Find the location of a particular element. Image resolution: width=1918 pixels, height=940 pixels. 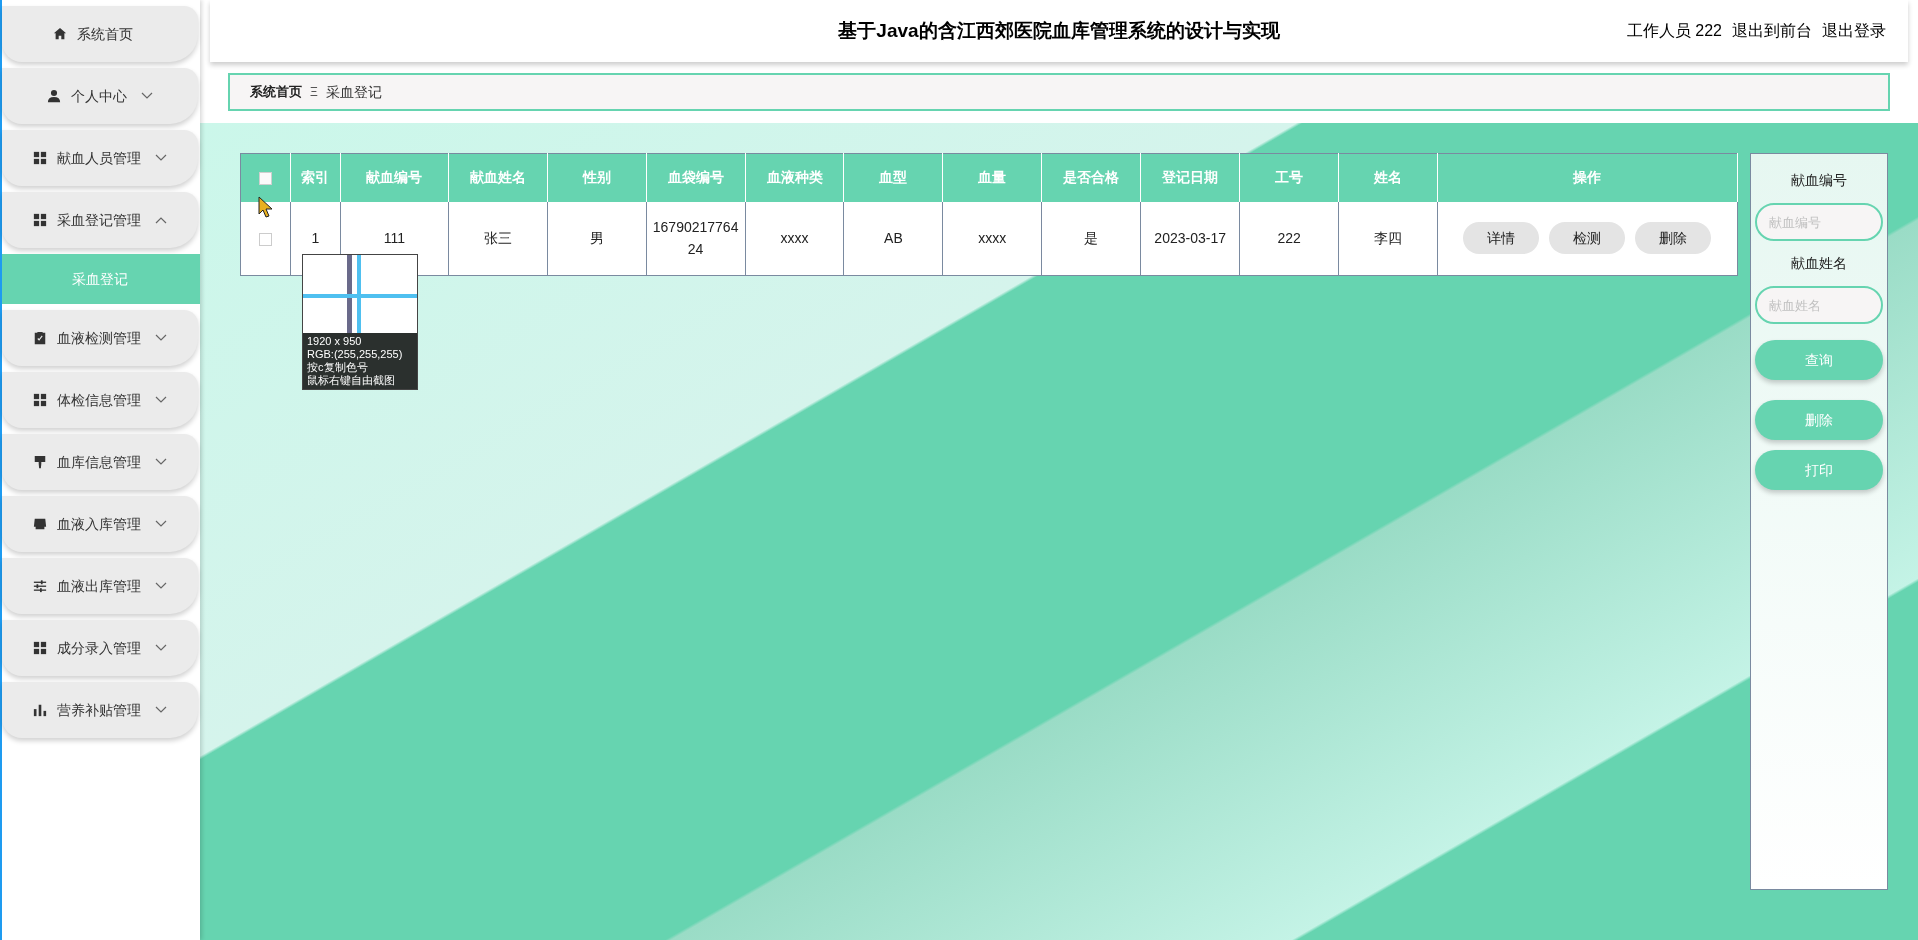

column-header: 姓名 is located at coordinates (1388, 177).